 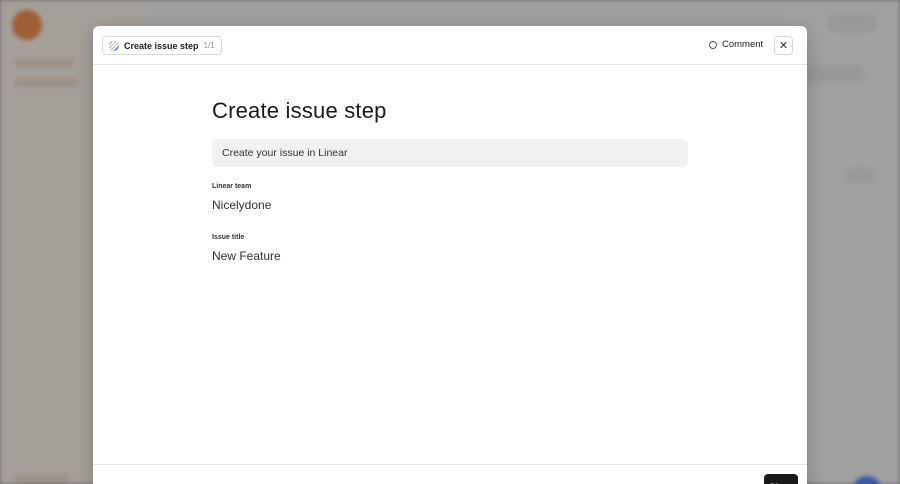 What do you see at coordinates (783, 45) in the screenshot?
I see `close-icon: ✕` at bounding box center [783, 45].